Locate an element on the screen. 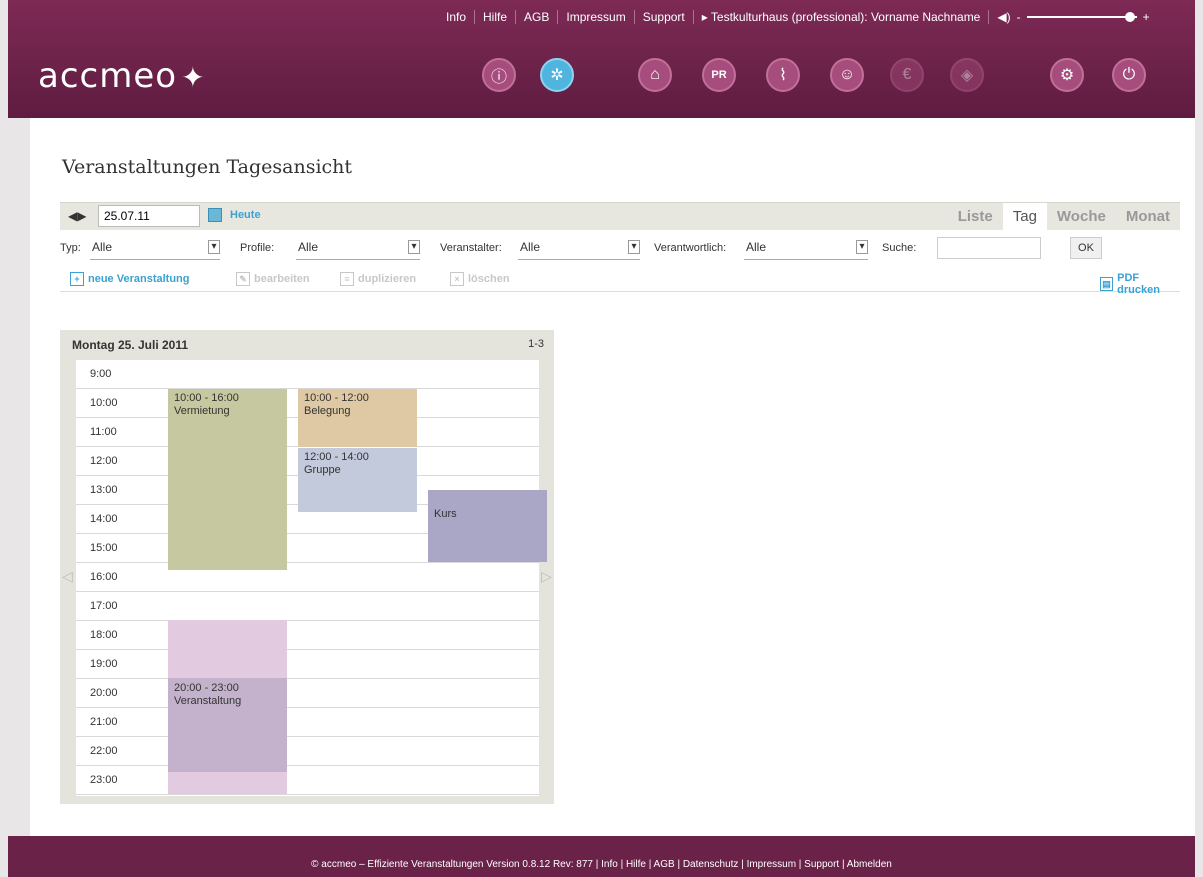 Image resolution: width=1203 pixels, height=877 pixels. nav-impressum-link: Impressum is located at coordinates (596, 17).